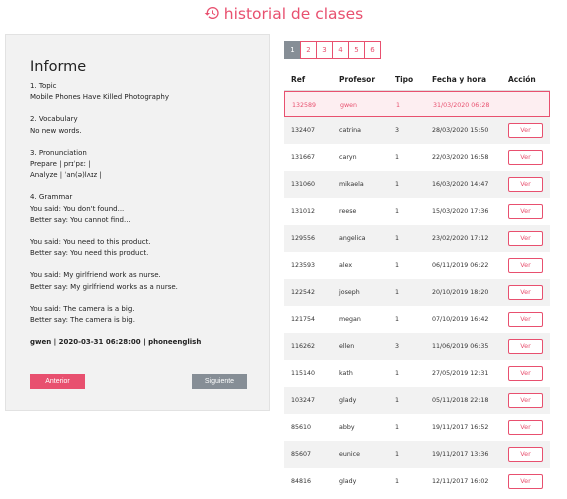  Describe the element at coordinates (417, 454) in the screenshot. I see `table-row: 85607 eunice 1 19/11/2017 13:36 Ver` at that location.